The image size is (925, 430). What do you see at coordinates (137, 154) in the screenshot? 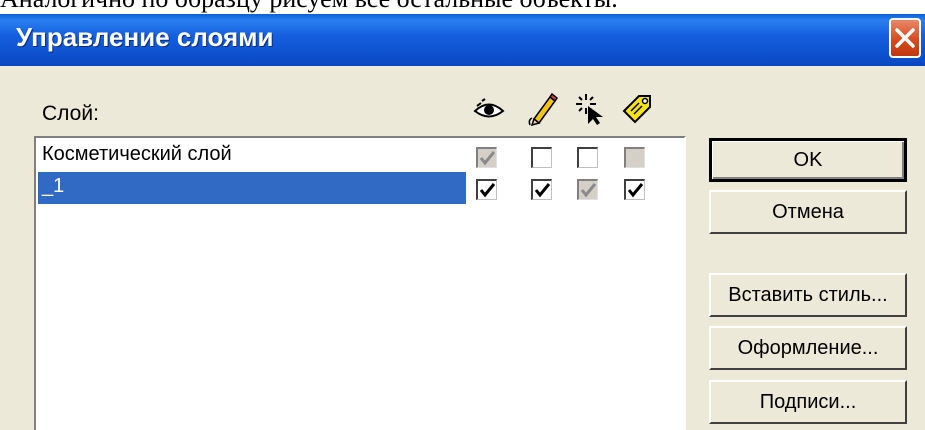
I see `layer-name: Косметический слой` at bounding box center [137, 154].